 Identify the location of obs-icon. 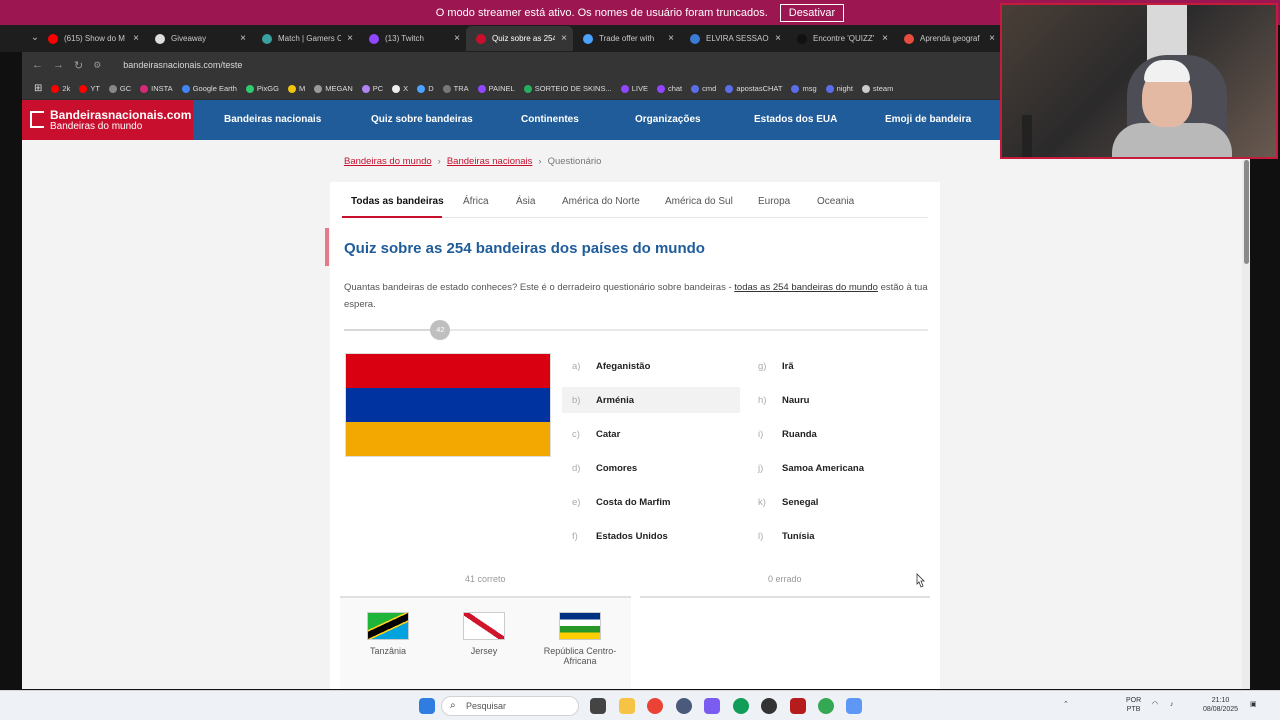
(769, 706).